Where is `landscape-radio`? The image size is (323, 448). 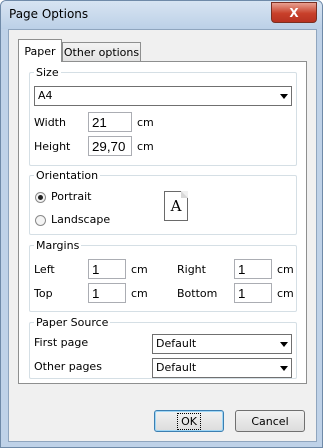 landscape-radio is located at coordinates (40, 220).